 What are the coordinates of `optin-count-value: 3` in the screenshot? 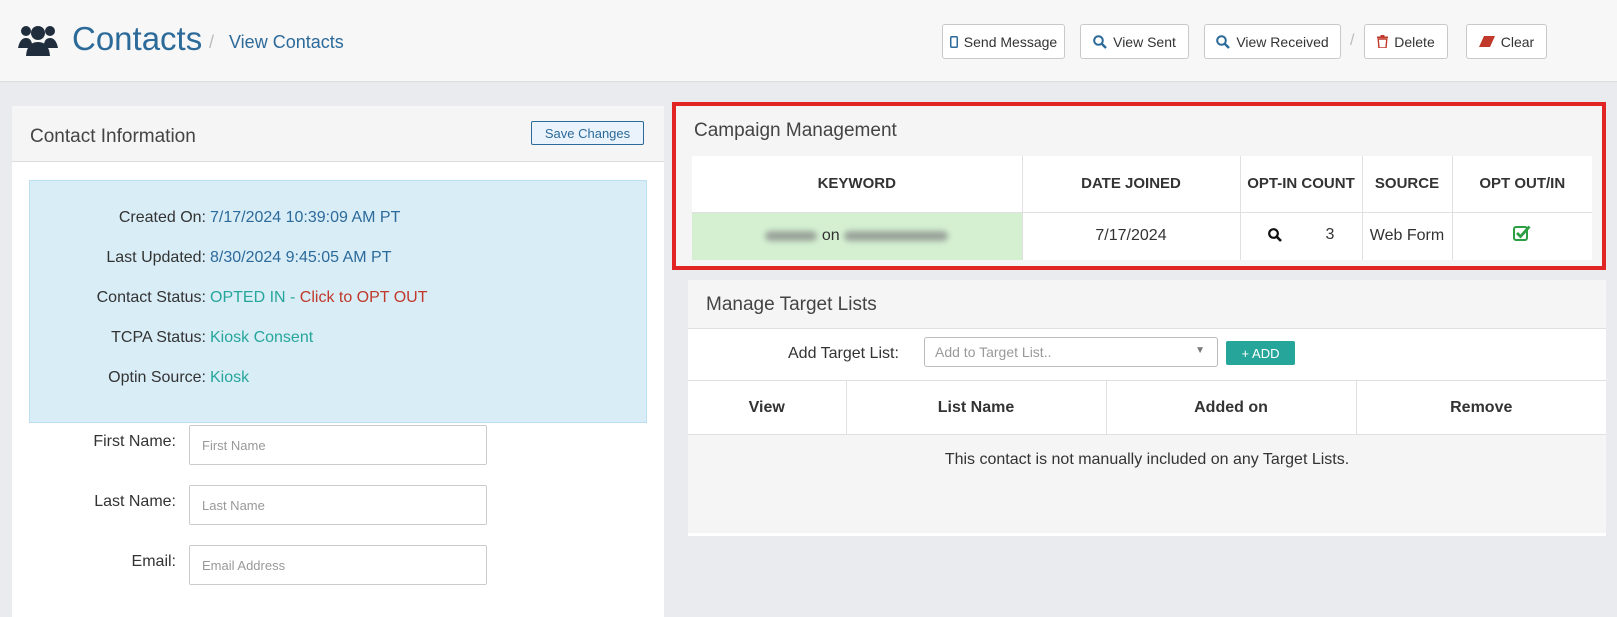 It's located at (1330, 234).